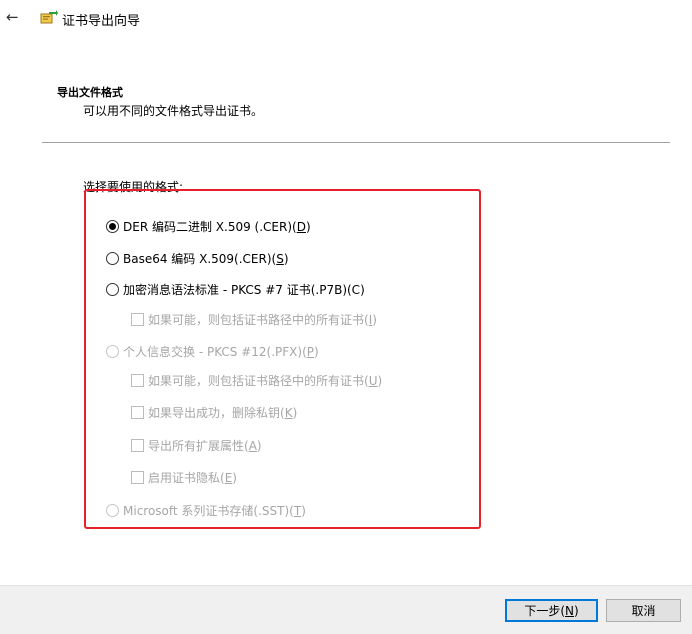 The image size is (692, 634). What do you see at coordinates (280, 258) in the screenshot?
I see `access-key: S` at bounding box center [280, 258].